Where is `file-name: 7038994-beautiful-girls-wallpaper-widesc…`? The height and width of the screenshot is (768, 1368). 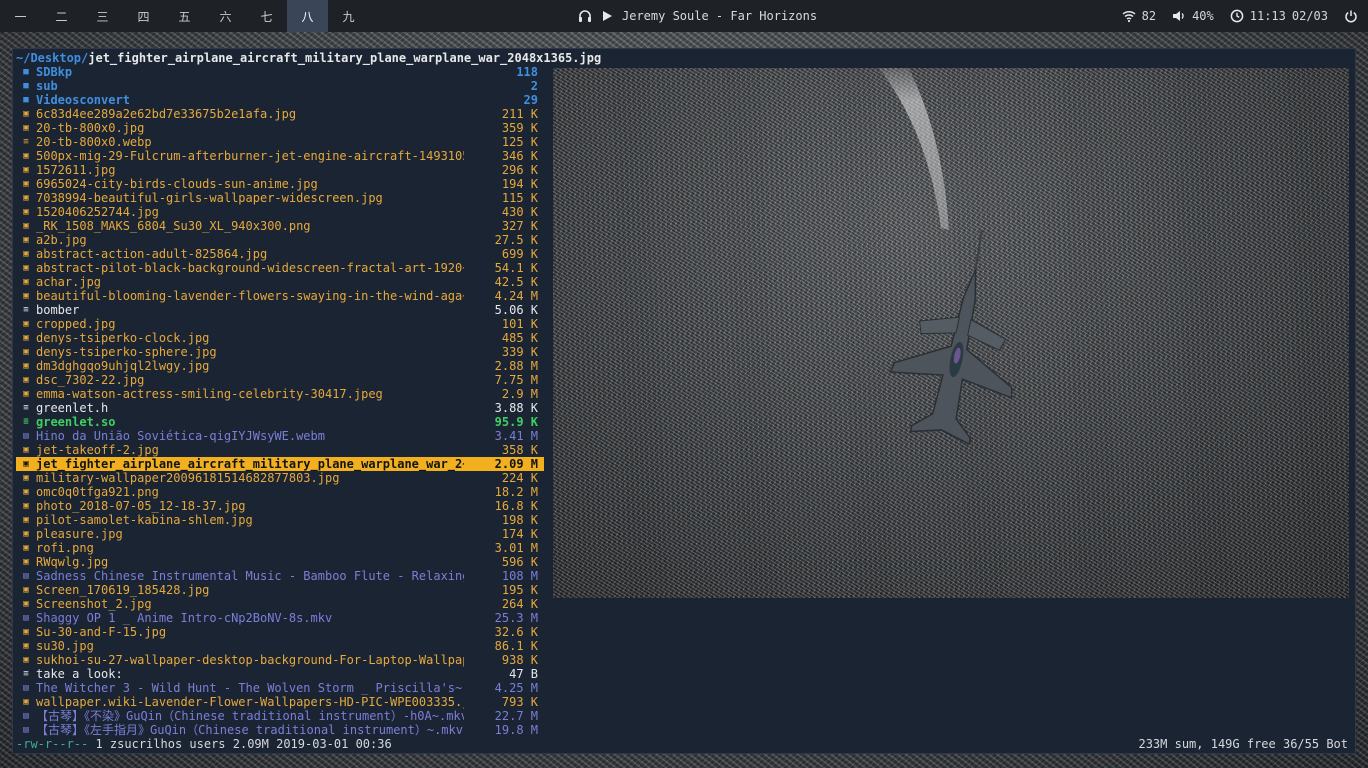
file-name: 7038994-beautiful-girls-wallpaper-widesc… is located at coordinates (209, 198).